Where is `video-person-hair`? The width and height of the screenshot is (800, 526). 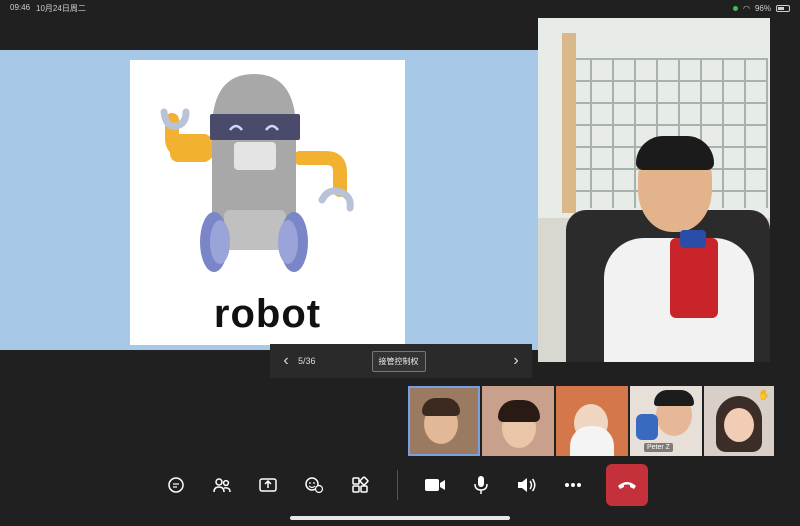
video-person-hair is located at coordinates (675, 153).